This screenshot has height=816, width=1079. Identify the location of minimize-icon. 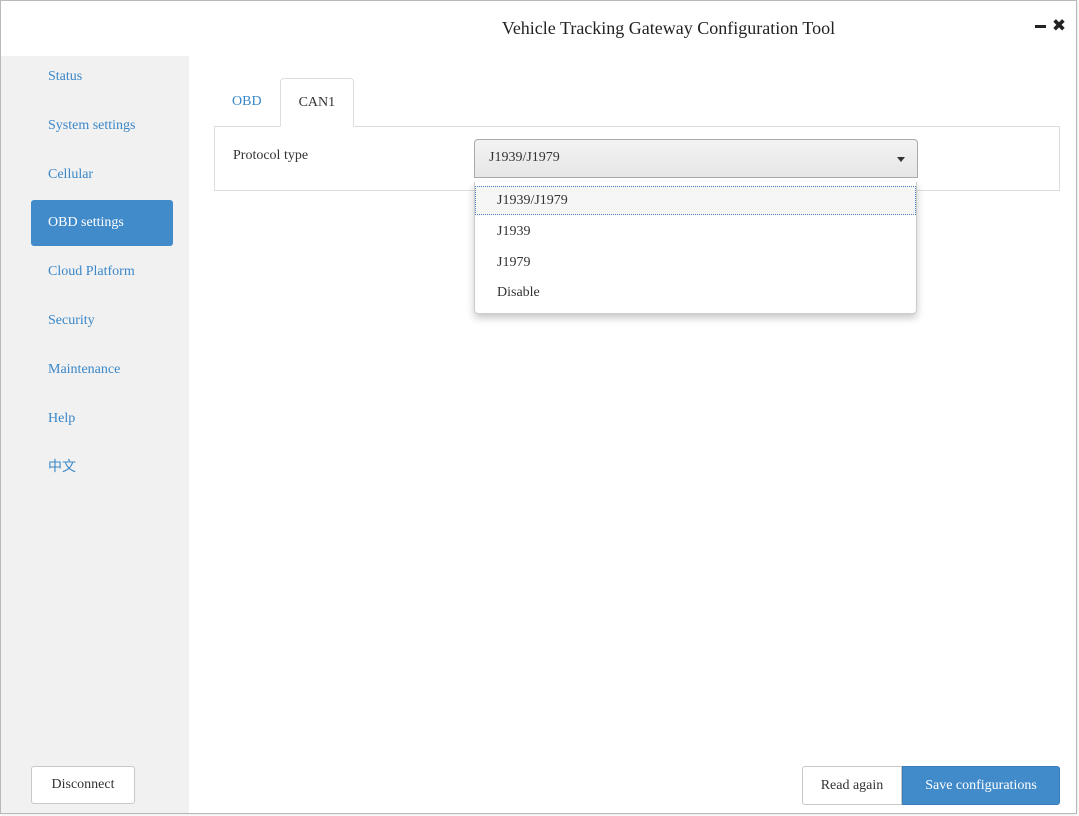
(1040, 26).